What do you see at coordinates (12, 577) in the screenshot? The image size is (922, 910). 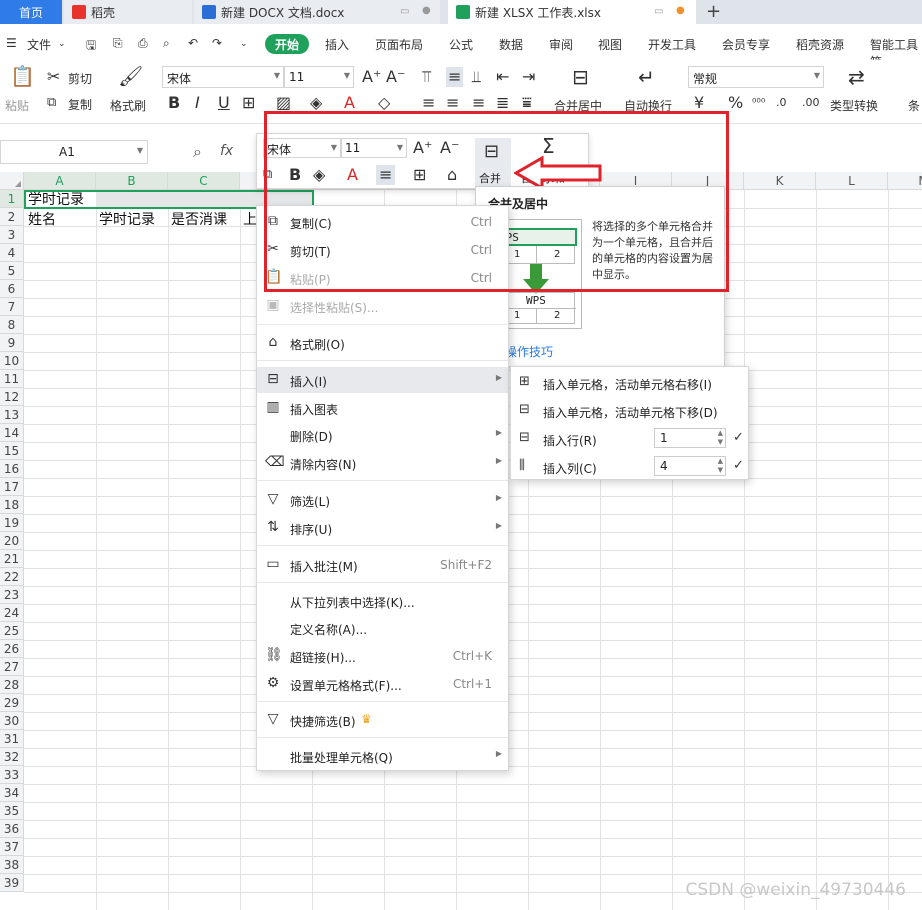 I see `row-header: 22` at bounding box center [12, 577].